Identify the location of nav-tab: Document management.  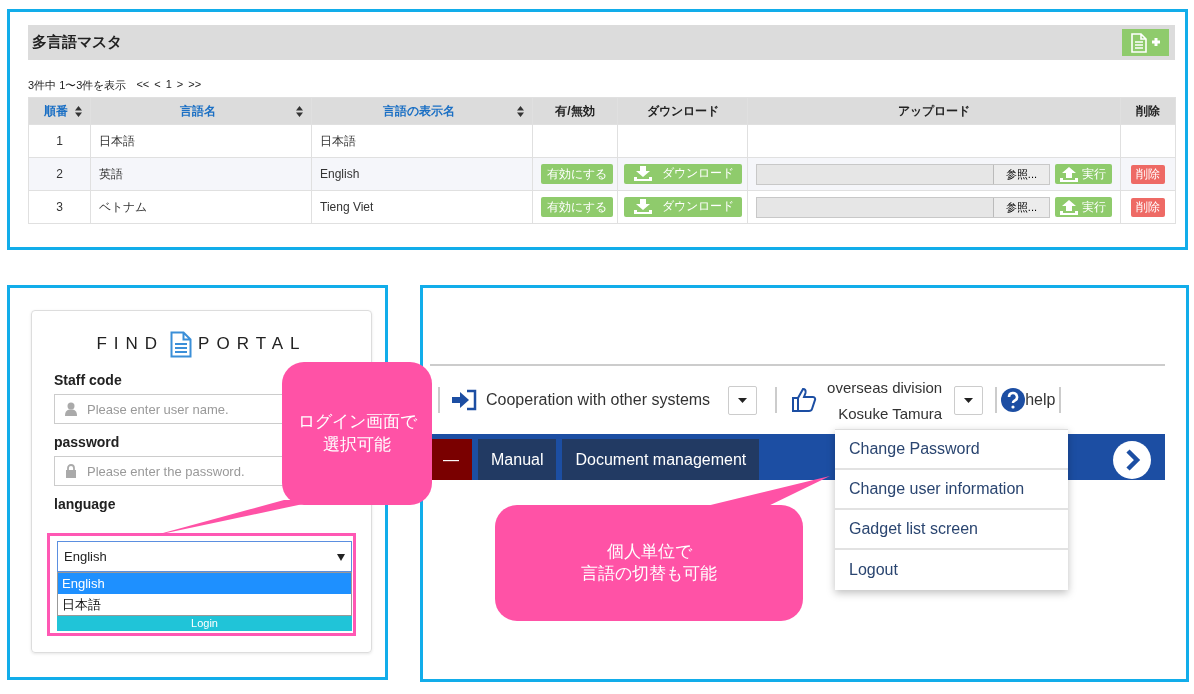
(661, 459).